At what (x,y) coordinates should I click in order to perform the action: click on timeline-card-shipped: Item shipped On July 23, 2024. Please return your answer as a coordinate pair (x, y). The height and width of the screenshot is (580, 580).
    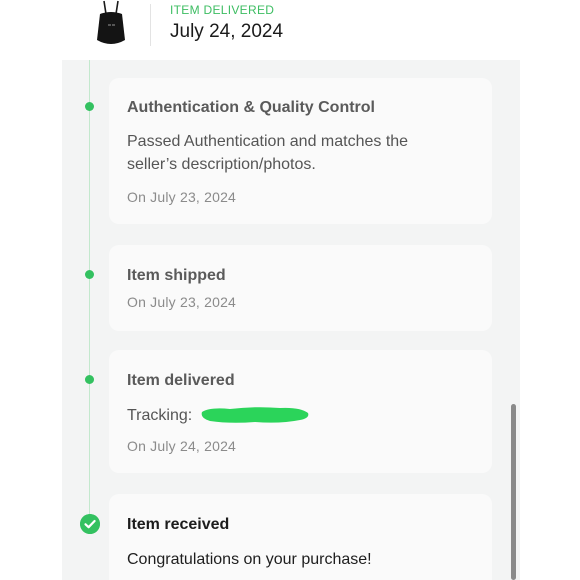
    Looking at the image, I should click on (300, 288).